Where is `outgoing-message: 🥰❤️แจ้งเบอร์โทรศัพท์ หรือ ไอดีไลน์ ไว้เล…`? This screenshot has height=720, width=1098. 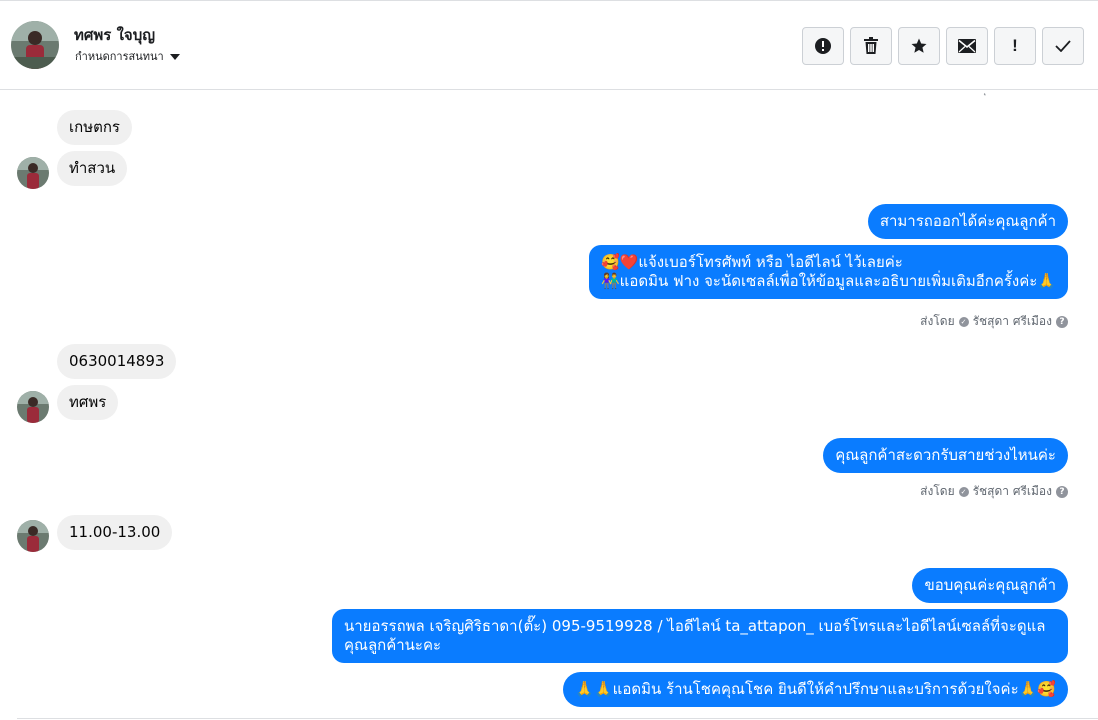
outgoing-message: 🥰❤️แจ้งเบอร์โทรศัพท์ หรือ ไอดีไลน์ ไว้เล… is located at coordinates (828, 272).